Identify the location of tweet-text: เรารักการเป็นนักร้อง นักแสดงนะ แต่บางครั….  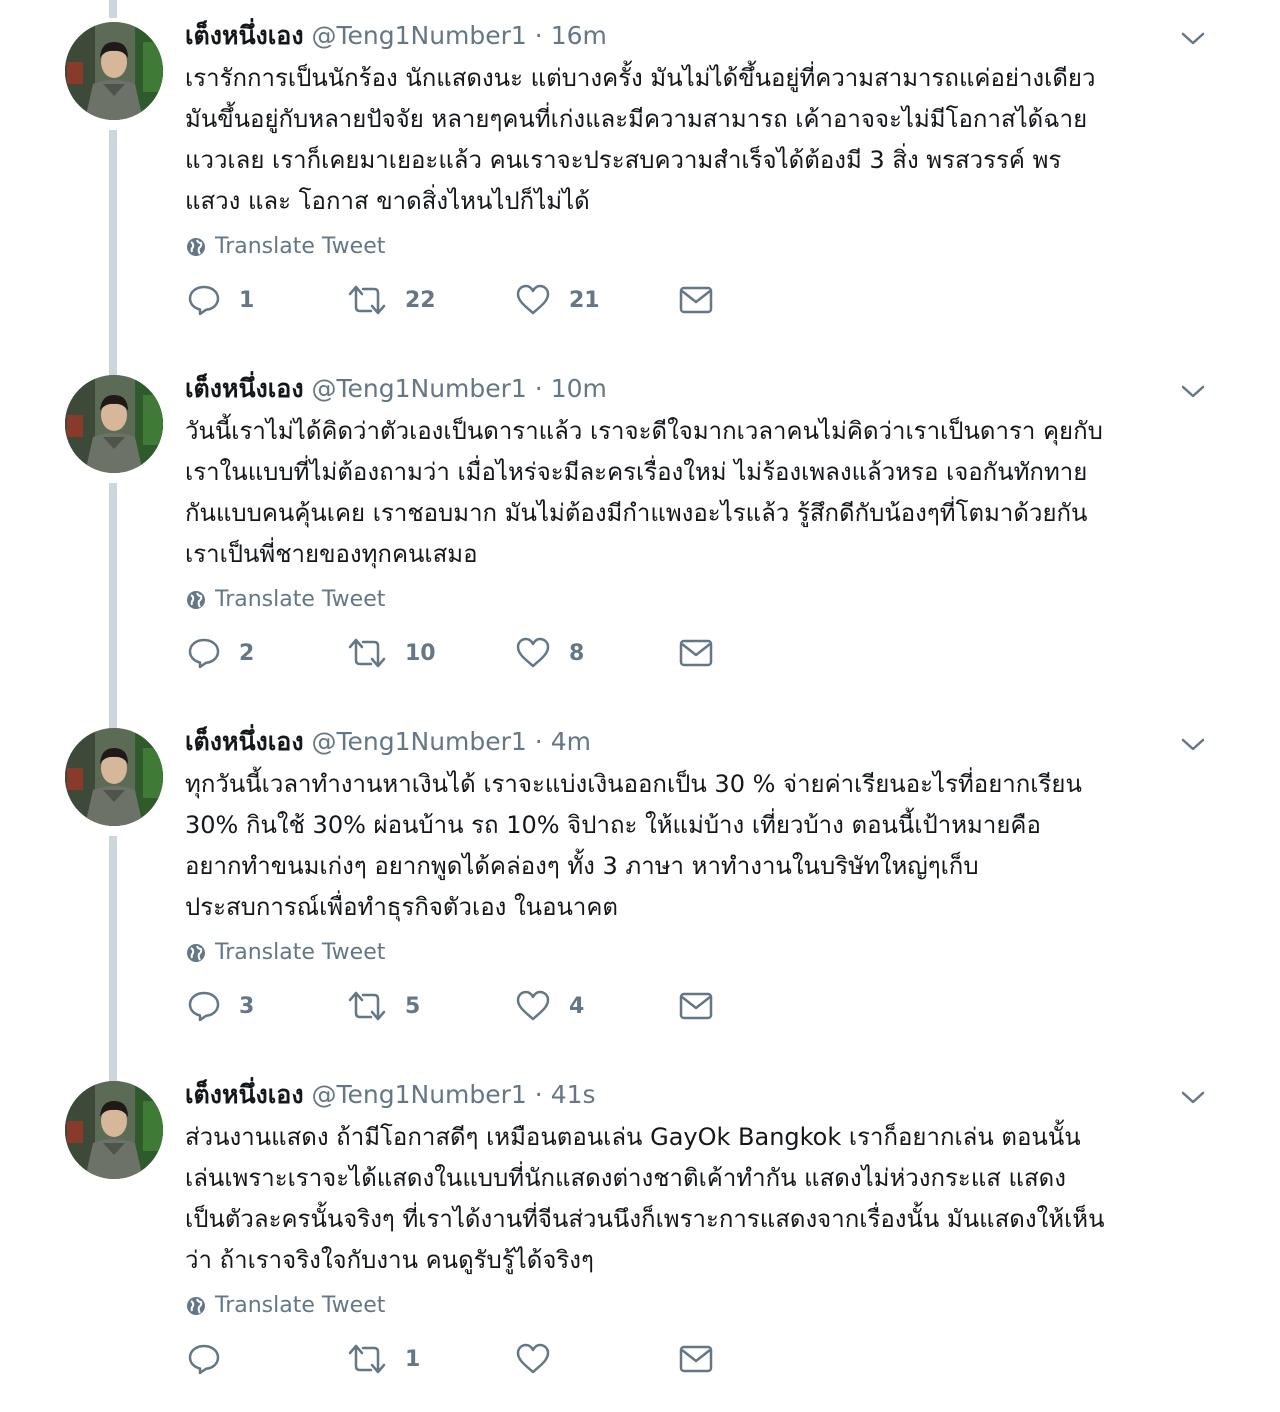
(640, 139).